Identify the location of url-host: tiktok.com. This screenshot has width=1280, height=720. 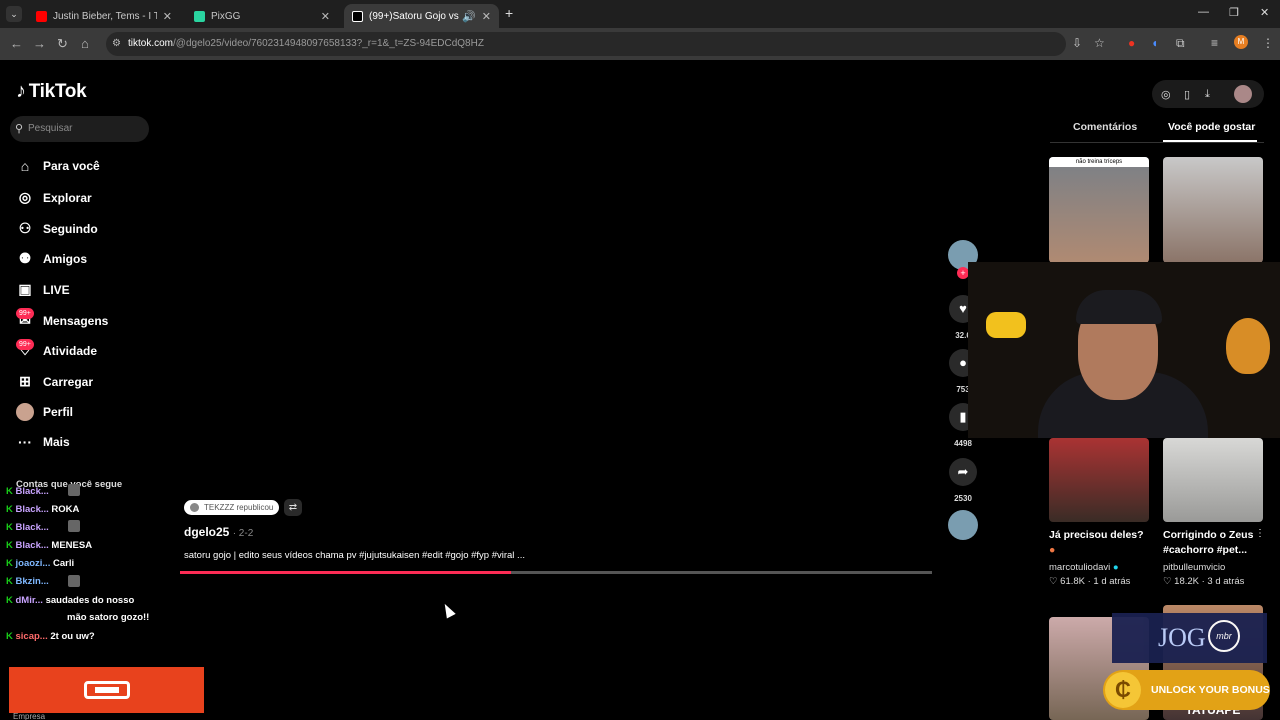
(151, 43).